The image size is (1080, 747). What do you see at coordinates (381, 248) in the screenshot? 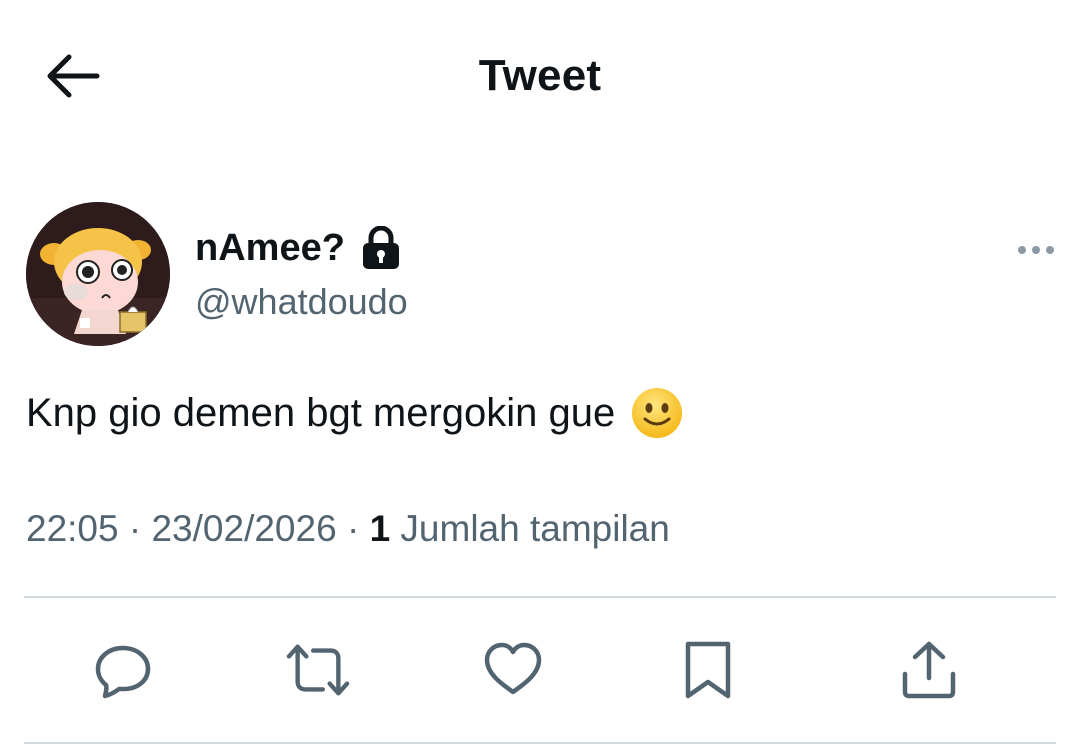
I see `lock-icon` at bounding box center [381, 248].